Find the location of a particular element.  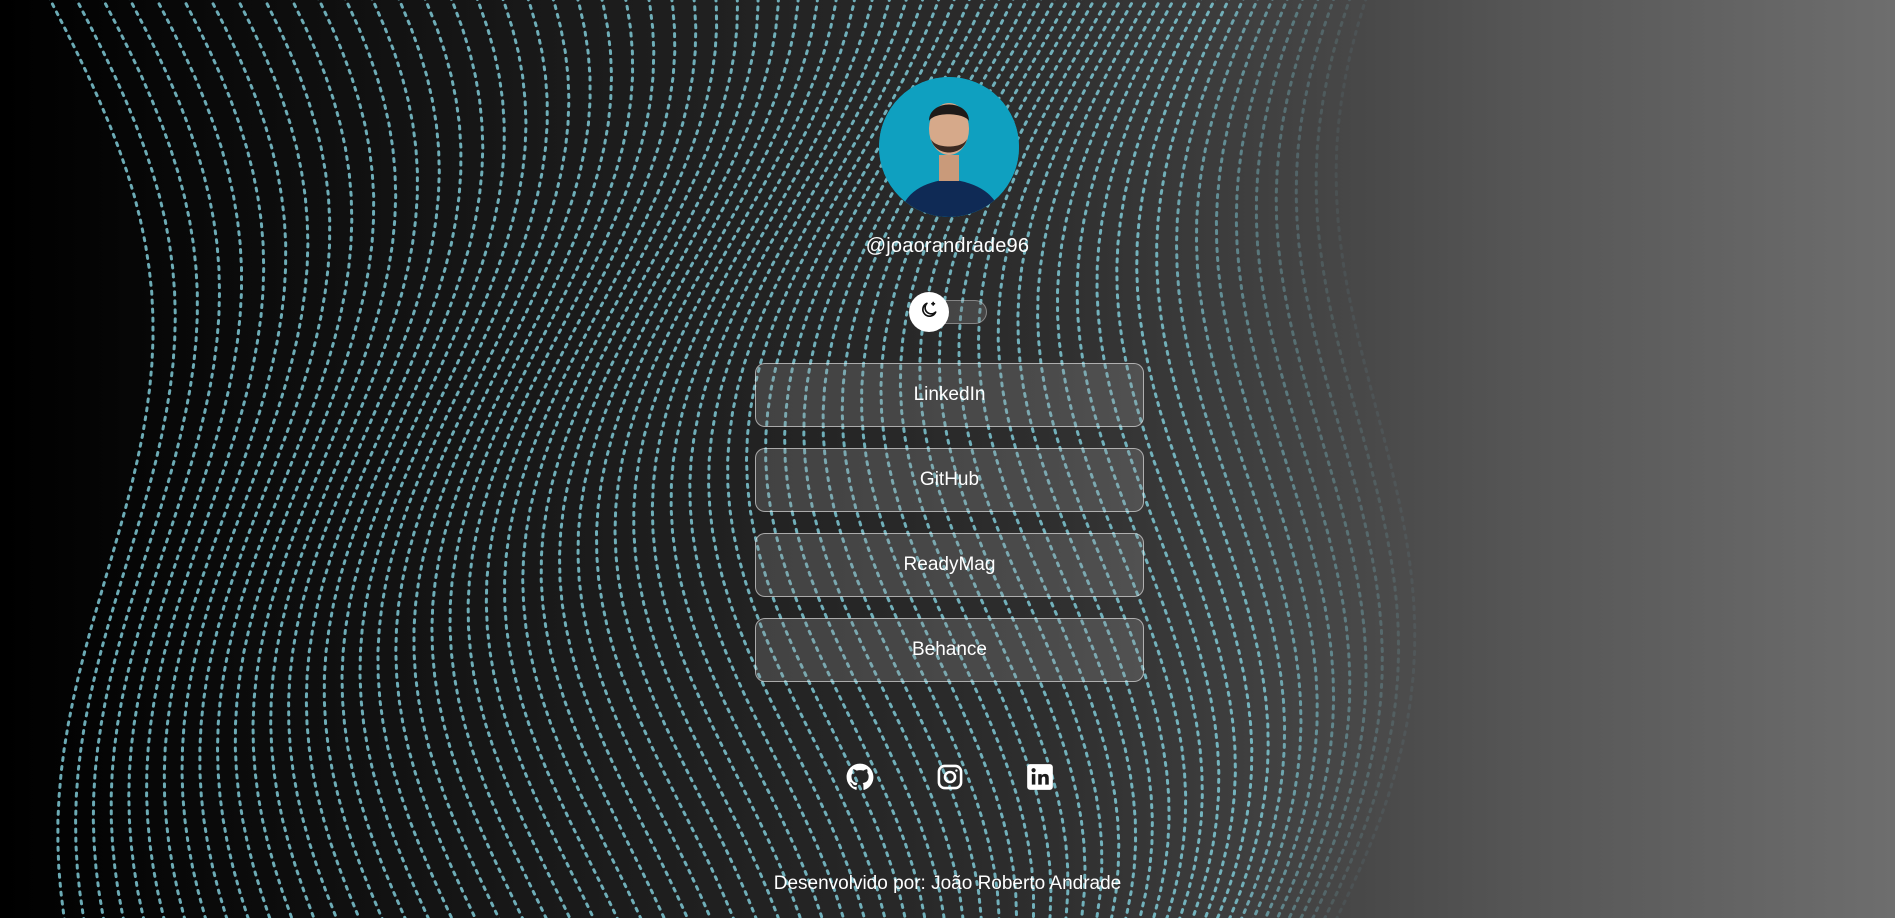

link-button-behance: Behance is located at coordinates (949, 650).